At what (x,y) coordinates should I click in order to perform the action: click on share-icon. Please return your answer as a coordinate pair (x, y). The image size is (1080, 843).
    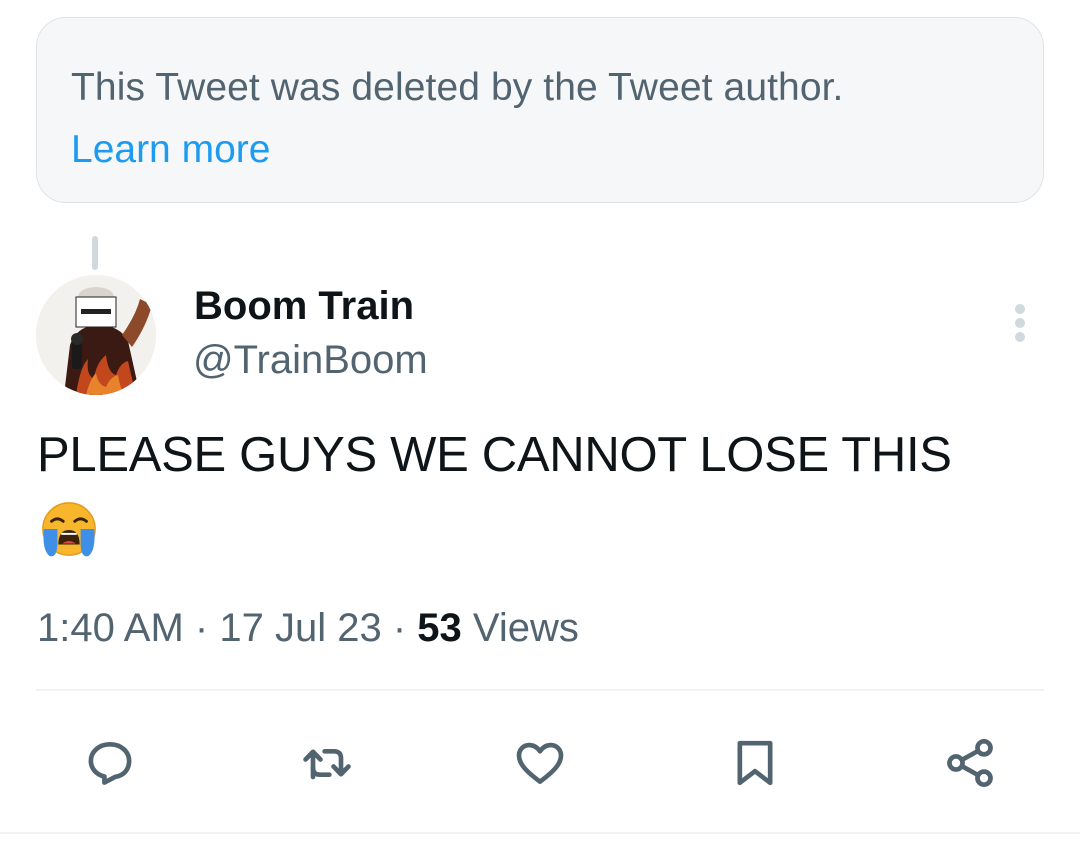
    Looking at the image, I should click on (970, 763).